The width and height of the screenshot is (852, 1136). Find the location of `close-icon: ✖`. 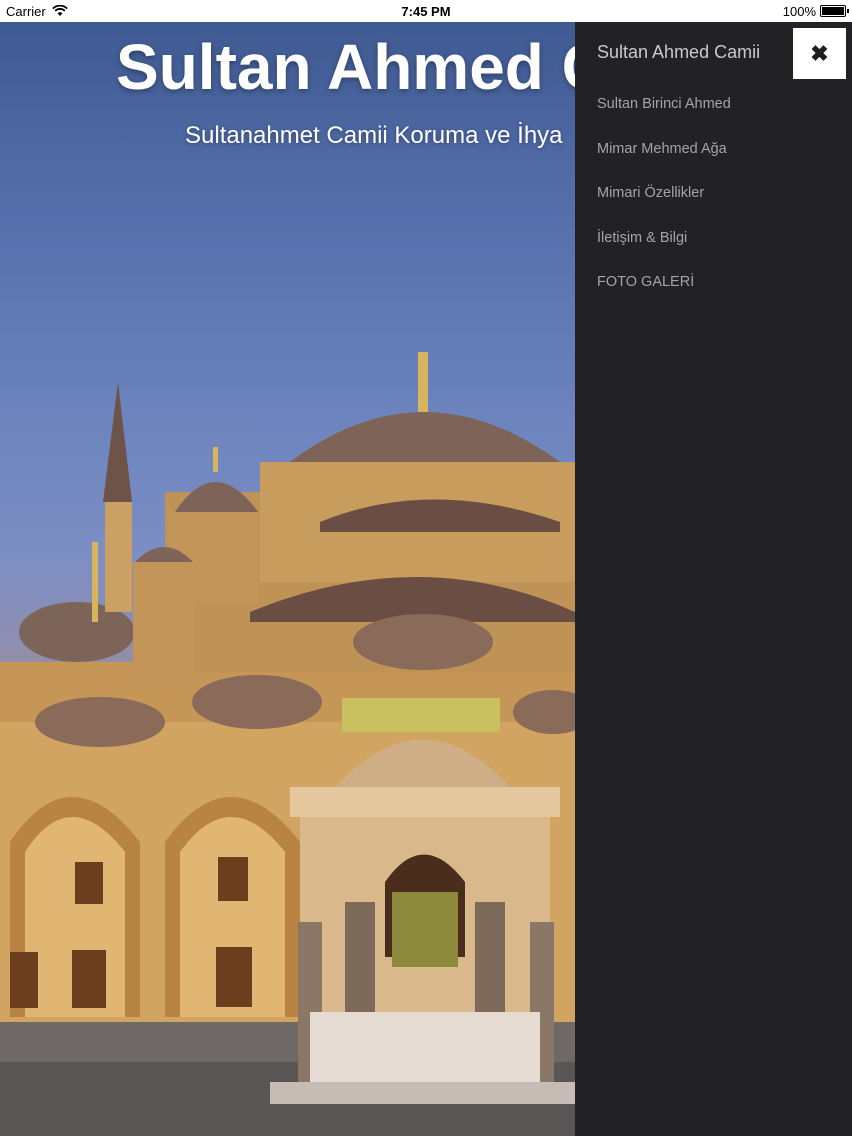

close-icon: ✖ is located at coordinates (819, 53).